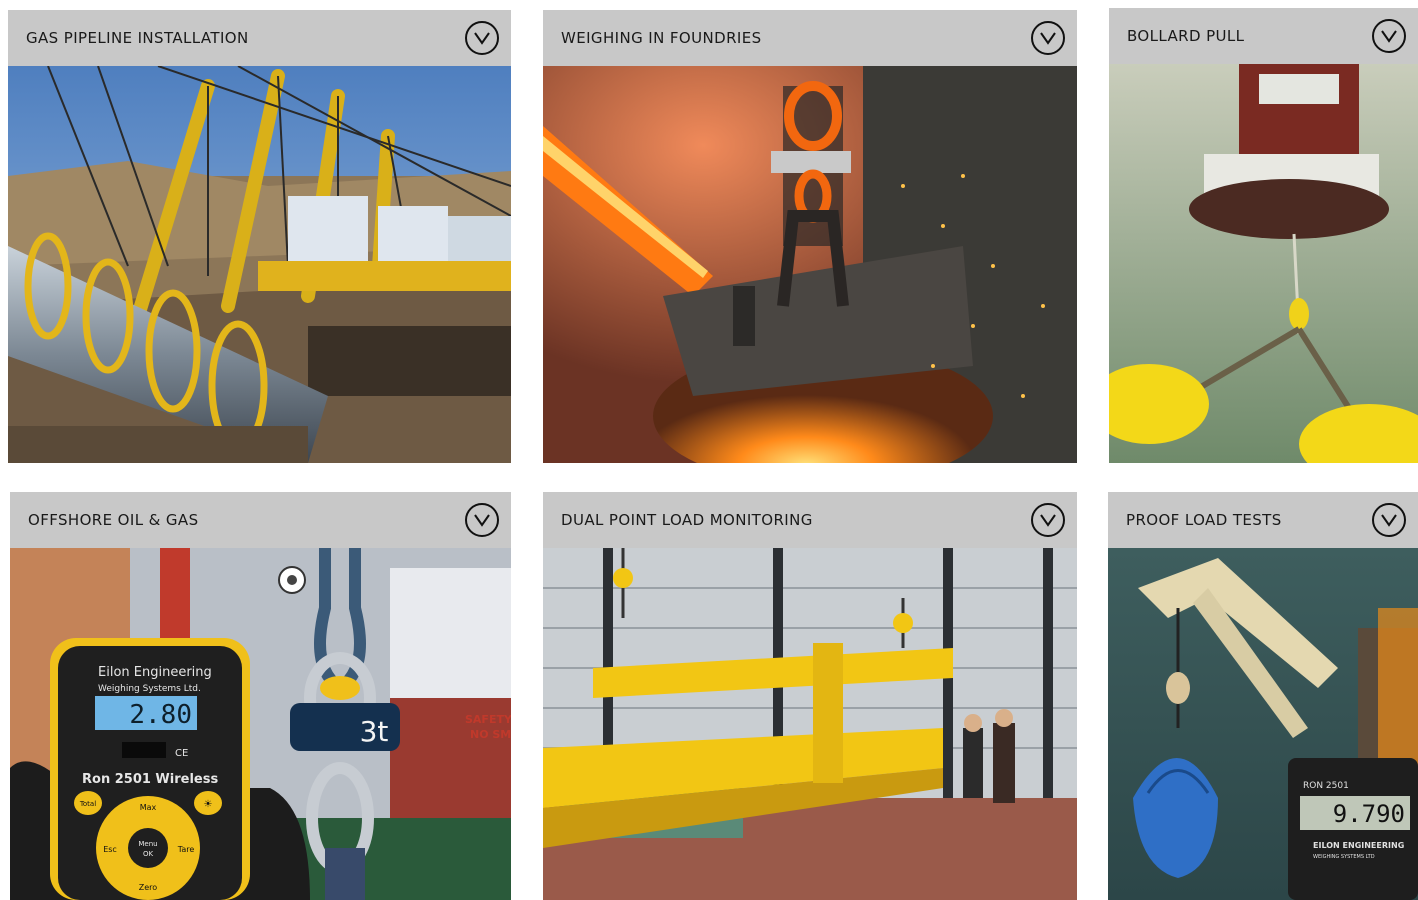 This screenshot has width=1418, height=900. I want to click on proof-brand: EILON ENGINEERING, so click(1358, 845).